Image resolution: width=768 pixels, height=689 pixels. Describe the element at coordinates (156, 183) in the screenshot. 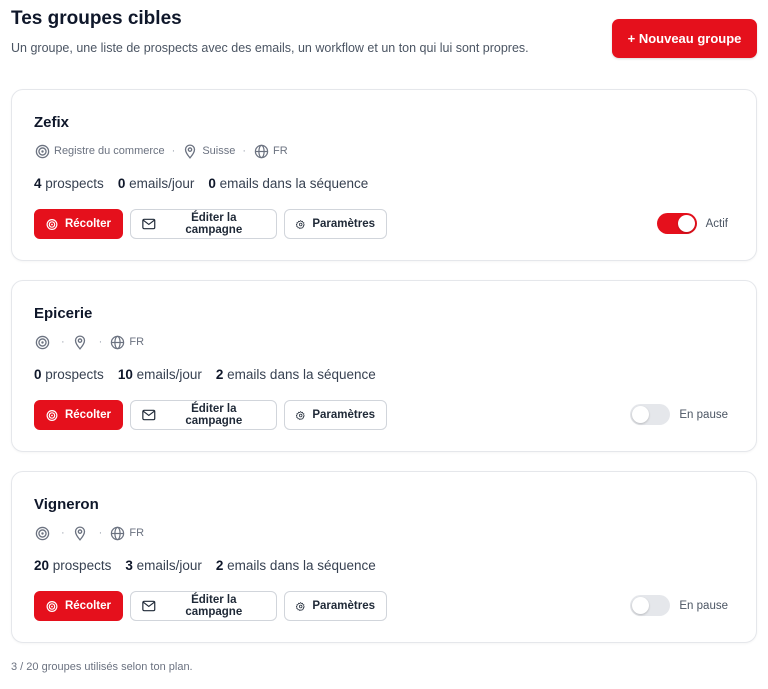

I see `emails-per-day-stat: 0 emails/jour` at that location.